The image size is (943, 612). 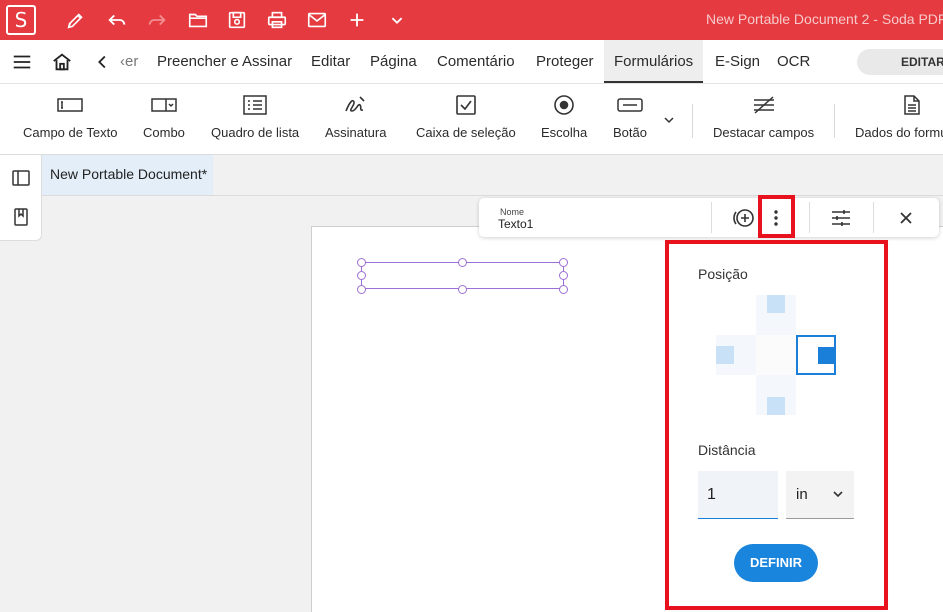 I want to click on redo-icon, so click(x=157, y=20).